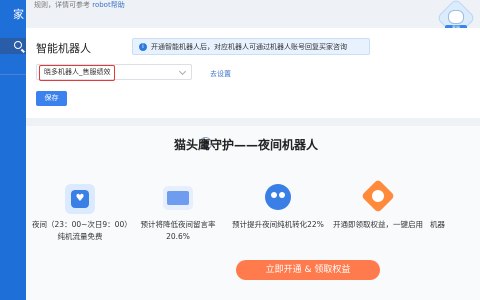  Describe the element at coordinates (63, 48) in the screenshot. I see `page-title: 智能机器人` at that location.